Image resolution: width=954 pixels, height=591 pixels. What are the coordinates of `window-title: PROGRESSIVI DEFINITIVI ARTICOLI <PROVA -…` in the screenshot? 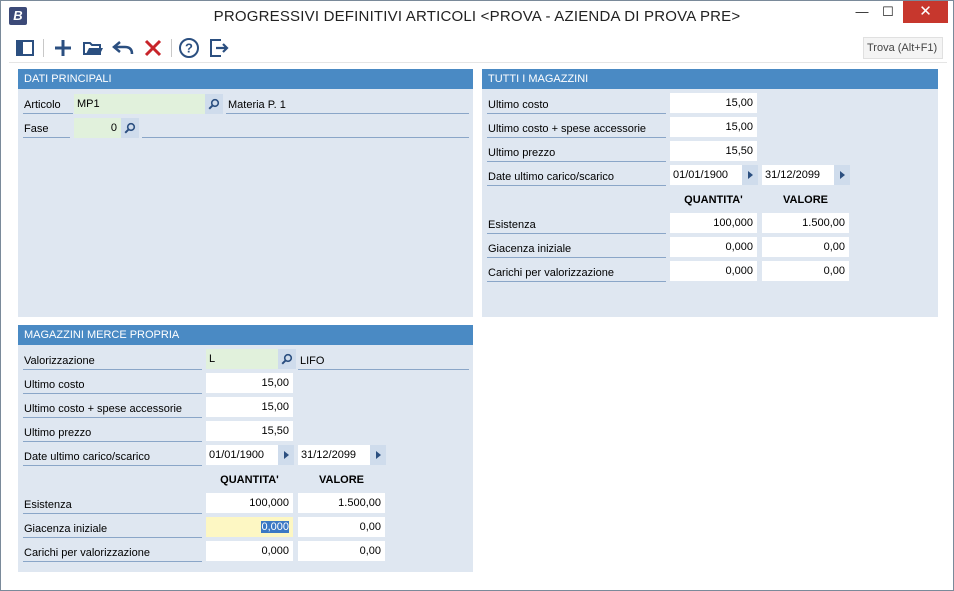 It's located at (477, 16).